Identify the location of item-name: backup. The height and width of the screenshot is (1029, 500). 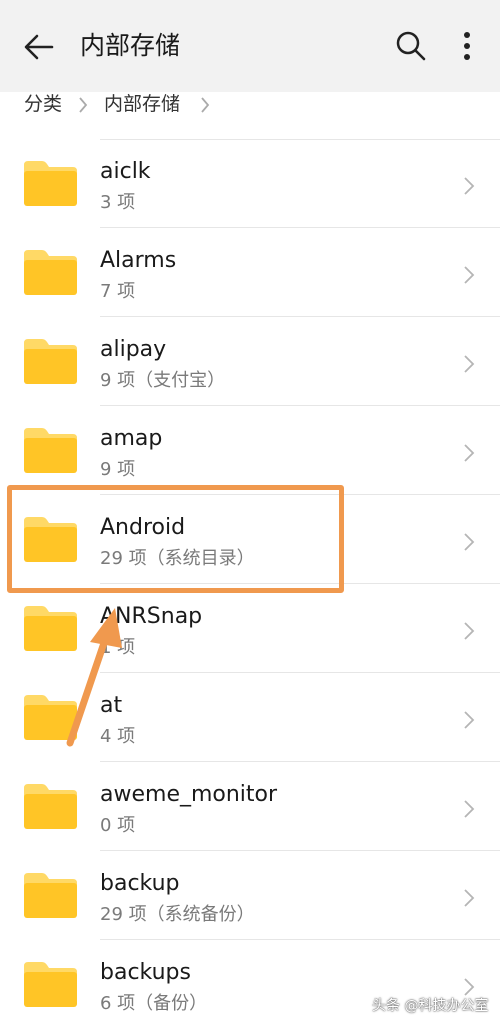
(140, 883).